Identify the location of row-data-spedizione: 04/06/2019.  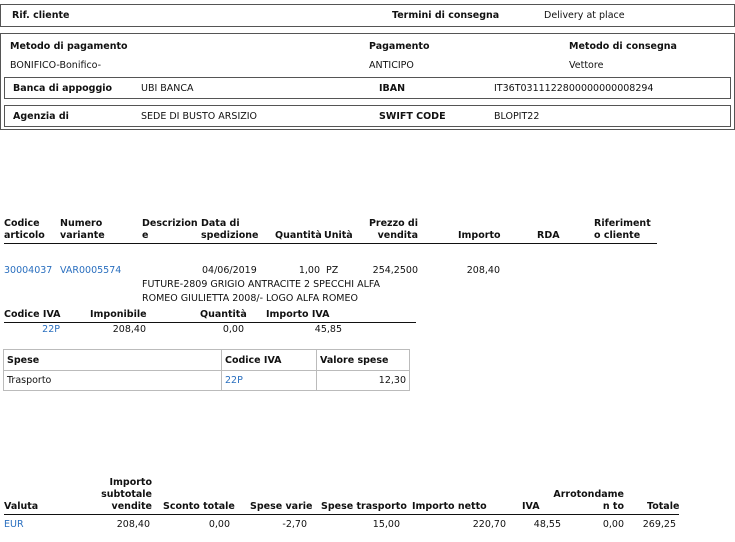
(229, 270).